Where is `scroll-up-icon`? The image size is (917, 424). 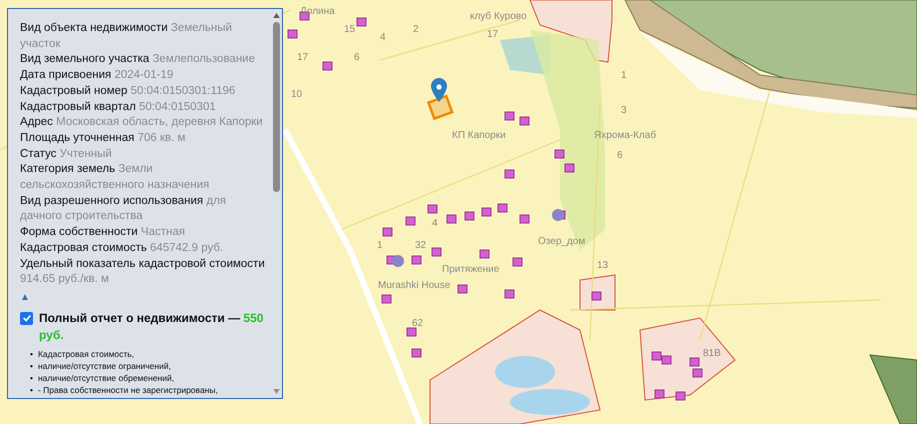
scroll-up-icon is located at coordinates (276, 15).